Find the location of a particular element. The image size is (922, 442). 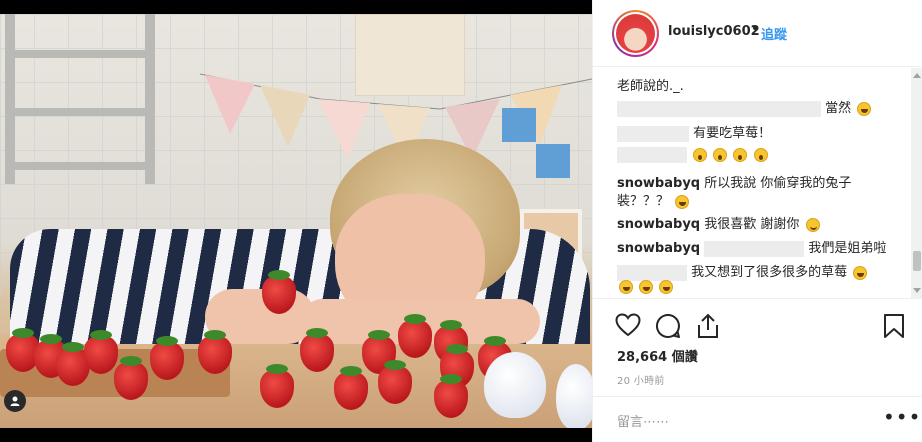

more-options-icon: ••• is located at coordinates (902, 417).